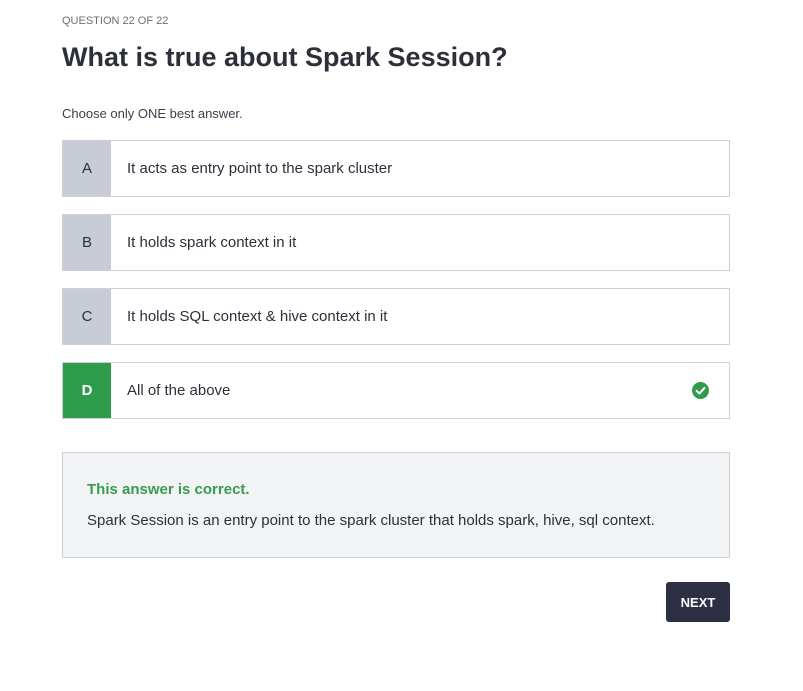 The height and width of the screenshot is (691, 803). What do you see at coordinates (179, 390) in the screenshot?
I see `option-text: All of the above` at bounding box center [179, 390].